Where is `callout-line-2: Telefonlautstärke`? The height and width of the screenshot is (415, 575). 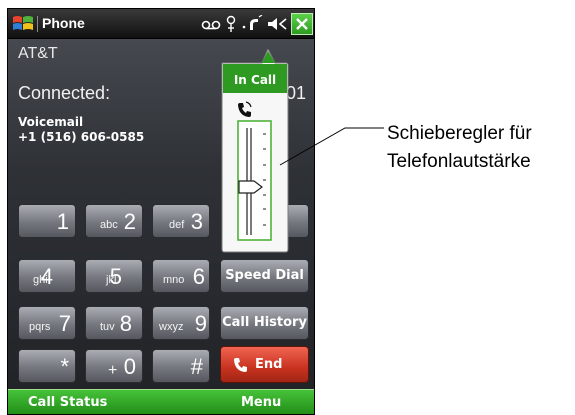 callout-line-2: Telefonlautstärke is located at coordinates (459, 161).